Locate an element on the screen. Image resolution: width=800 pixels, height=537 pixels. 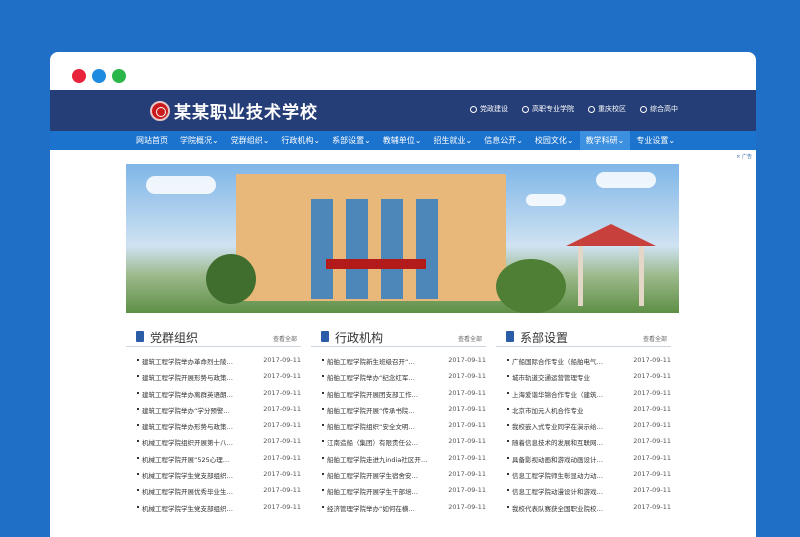
nav-item: 党群组织⌄ is located at coordinates (250, 140).